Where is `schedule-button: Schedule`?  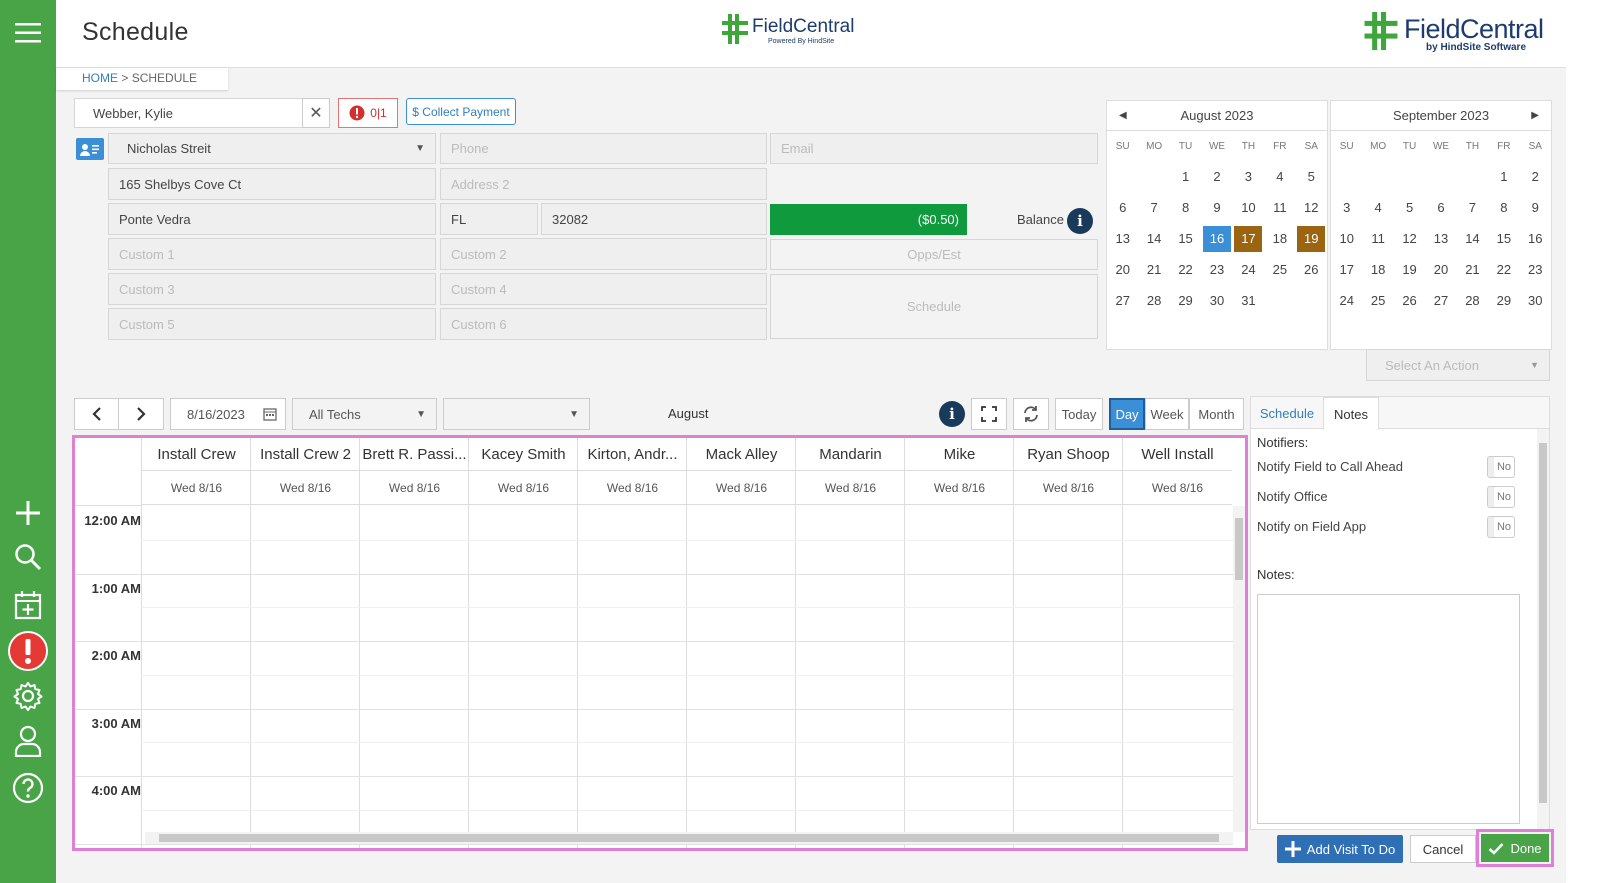 schedule-button: Schedule is located at coordinates (934, 306).